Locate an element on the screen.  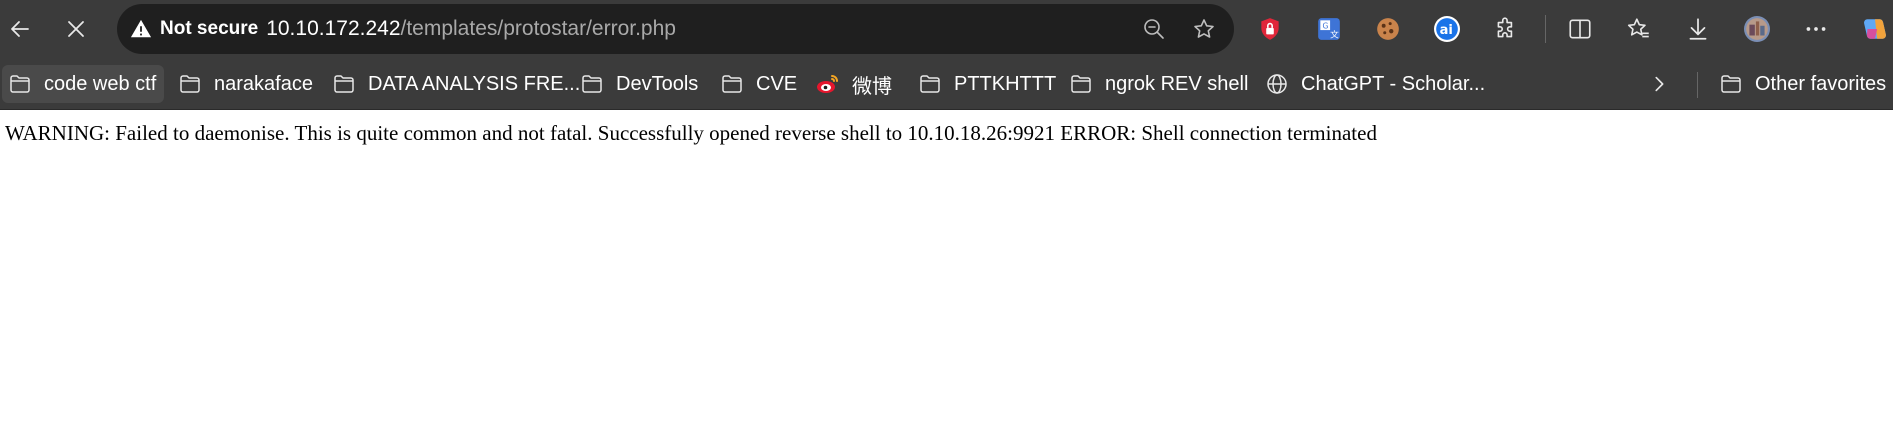
cookie-extension-button is located at coordinates (1388, 29).